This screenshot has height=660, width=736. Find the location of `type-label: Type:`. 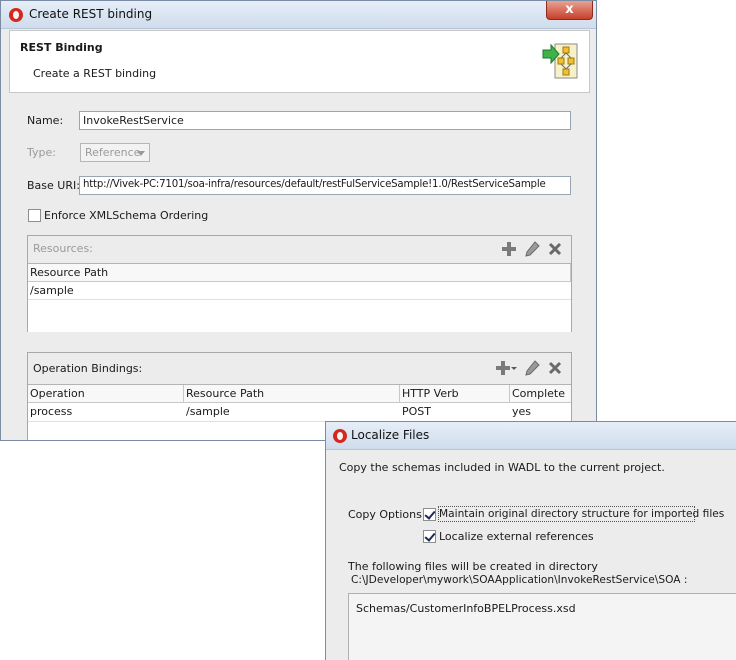

type-label: Type: is located at coordinates (41, 152).